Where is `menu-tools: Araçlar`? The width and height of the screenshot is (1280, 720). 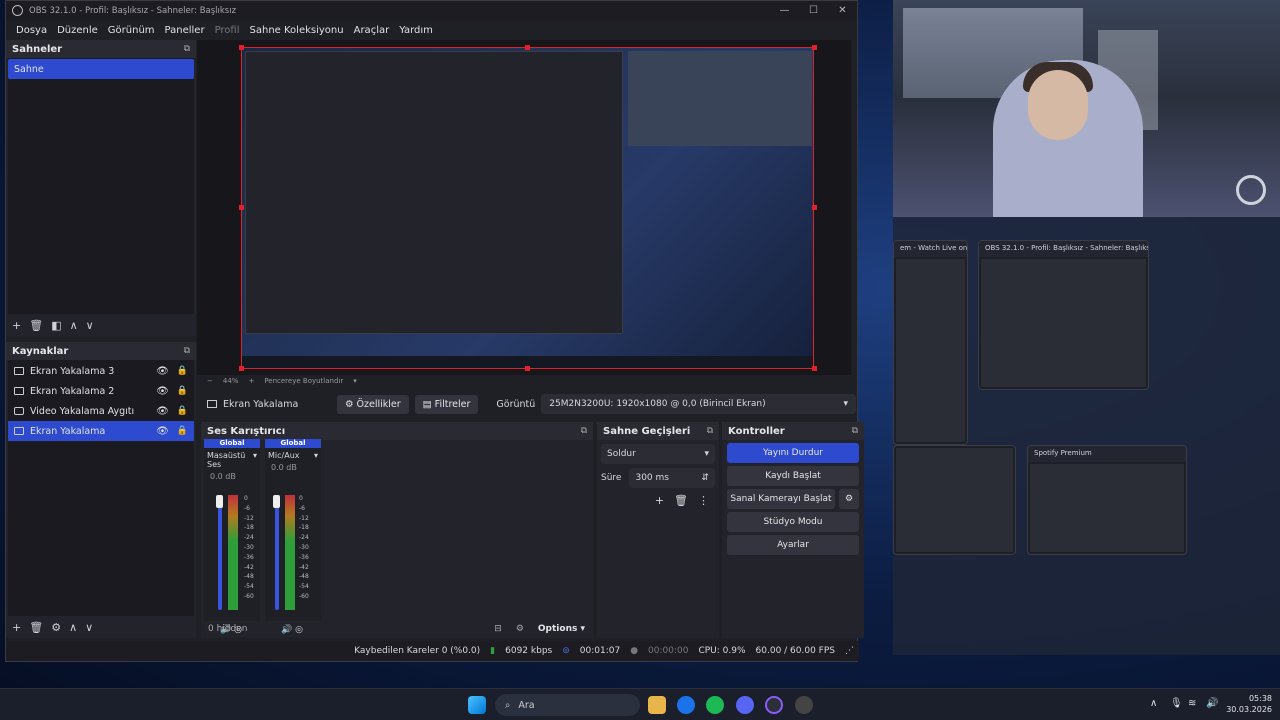 menu-tools: Araçlar is located at coordinates (372, 30).